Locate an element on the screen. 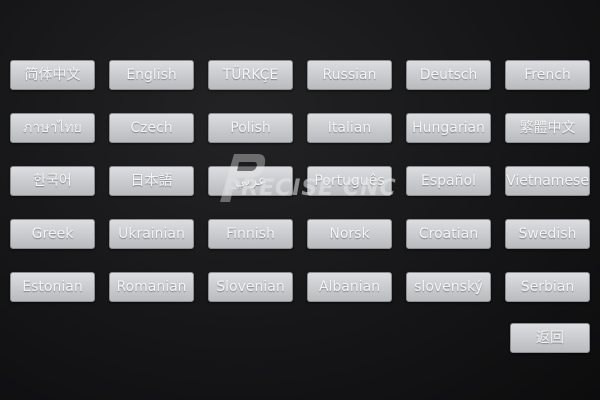 This screenshot has height=400, width=600. language-button-finnish: Finnish is located at coordinates (250, 234).